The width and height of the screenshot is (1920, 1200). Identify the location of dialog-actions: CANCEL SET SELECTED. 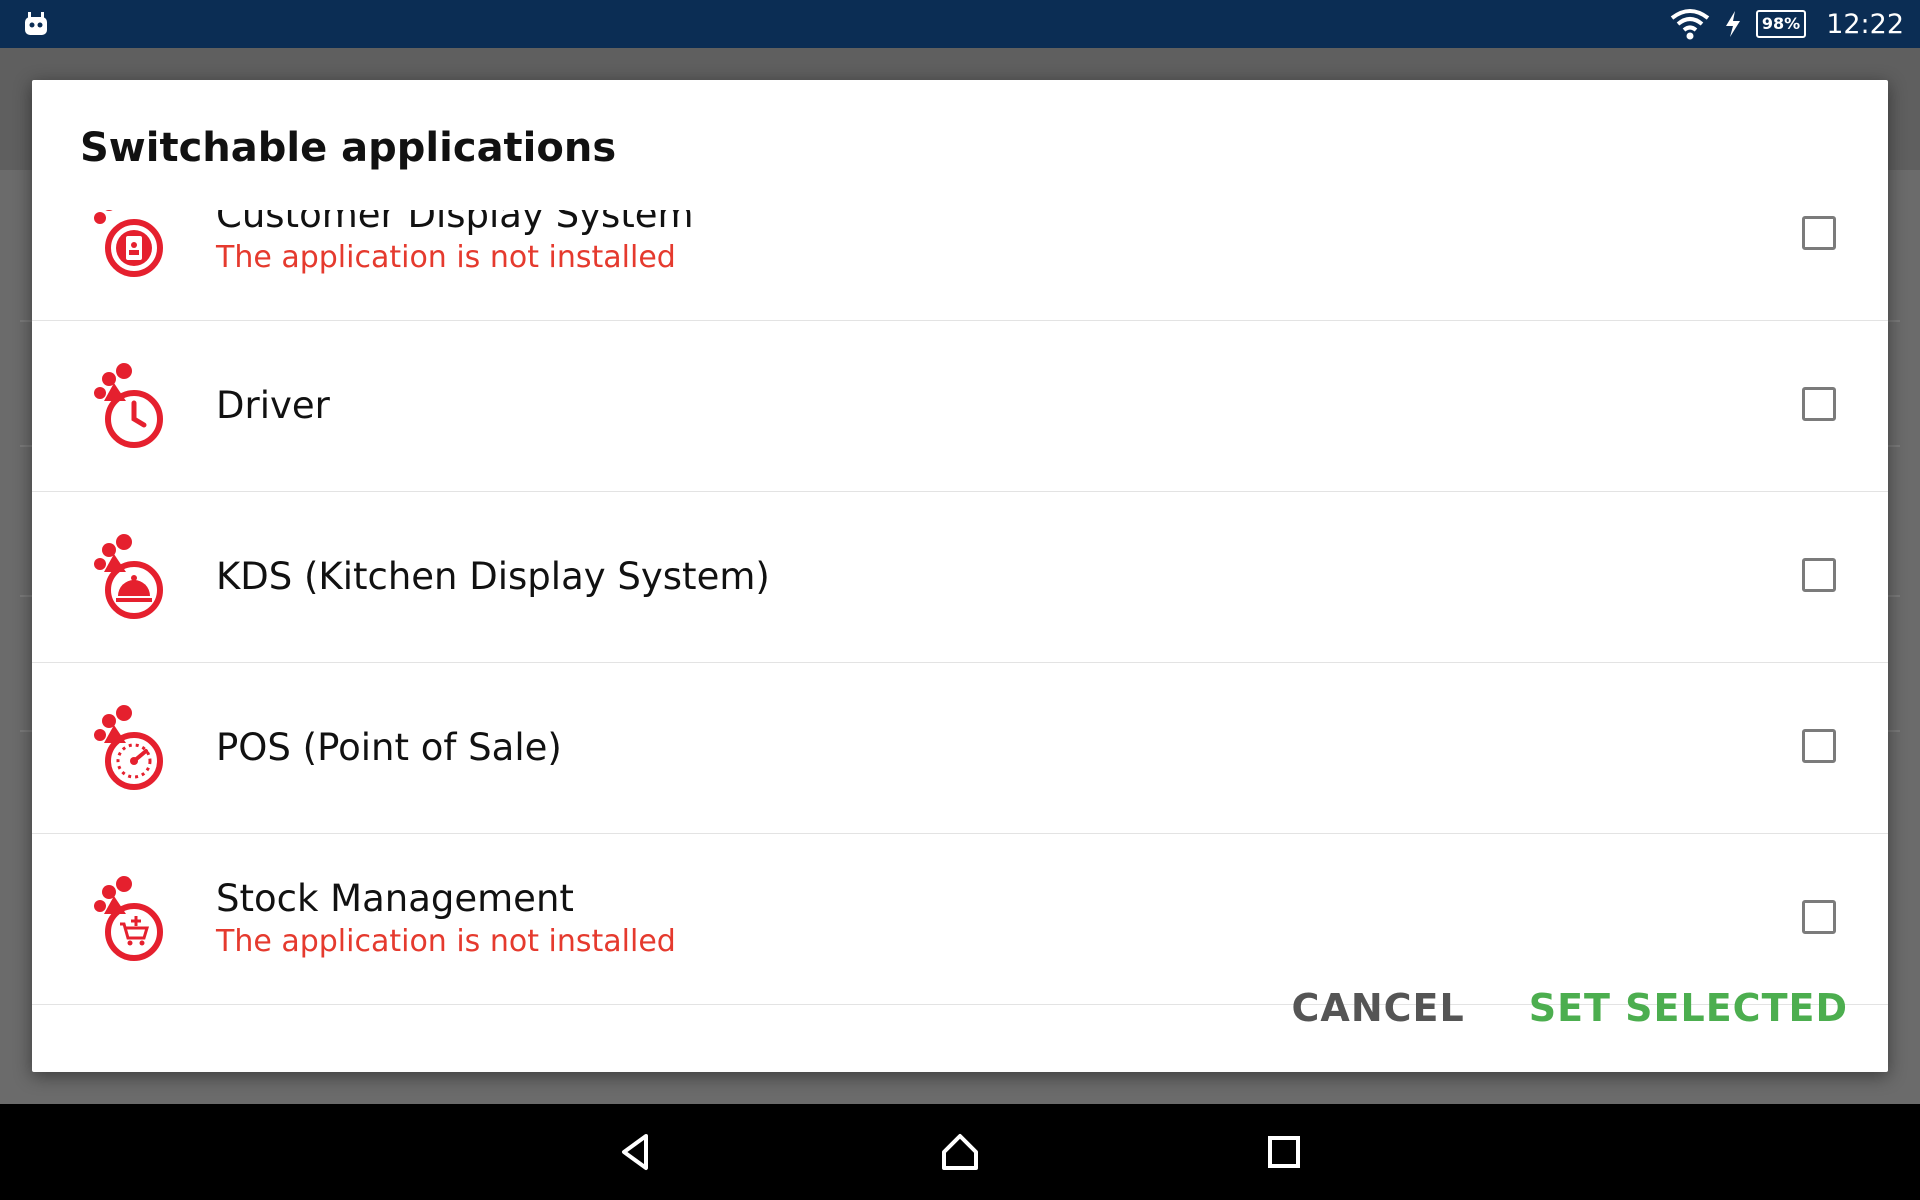
(1570, 1008).